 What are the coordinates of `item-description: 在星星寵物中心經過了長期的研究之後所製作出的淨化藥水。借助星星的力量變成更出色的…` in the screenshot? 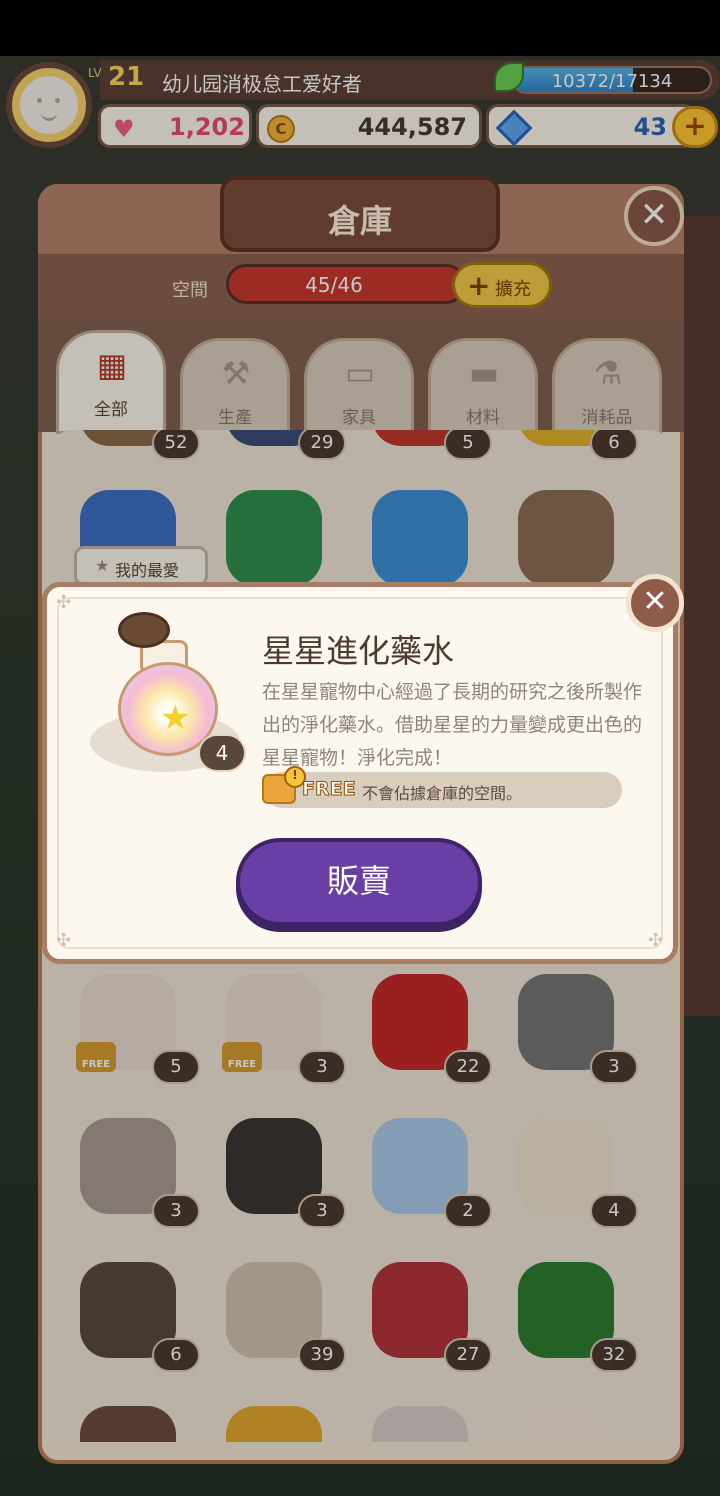 It's located at (452, 725).